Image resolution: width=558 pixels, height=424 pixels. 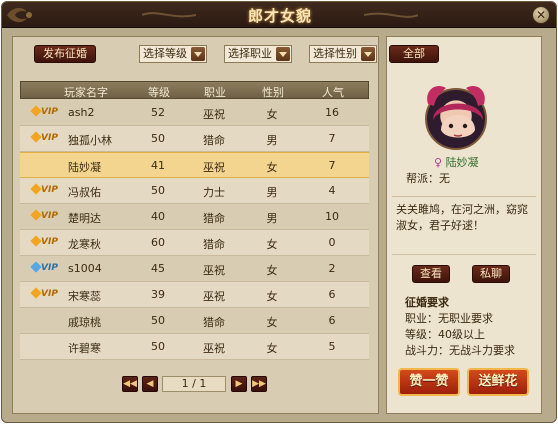 I want to click on view-profile-button: 查看, so click(x=431, y=274).